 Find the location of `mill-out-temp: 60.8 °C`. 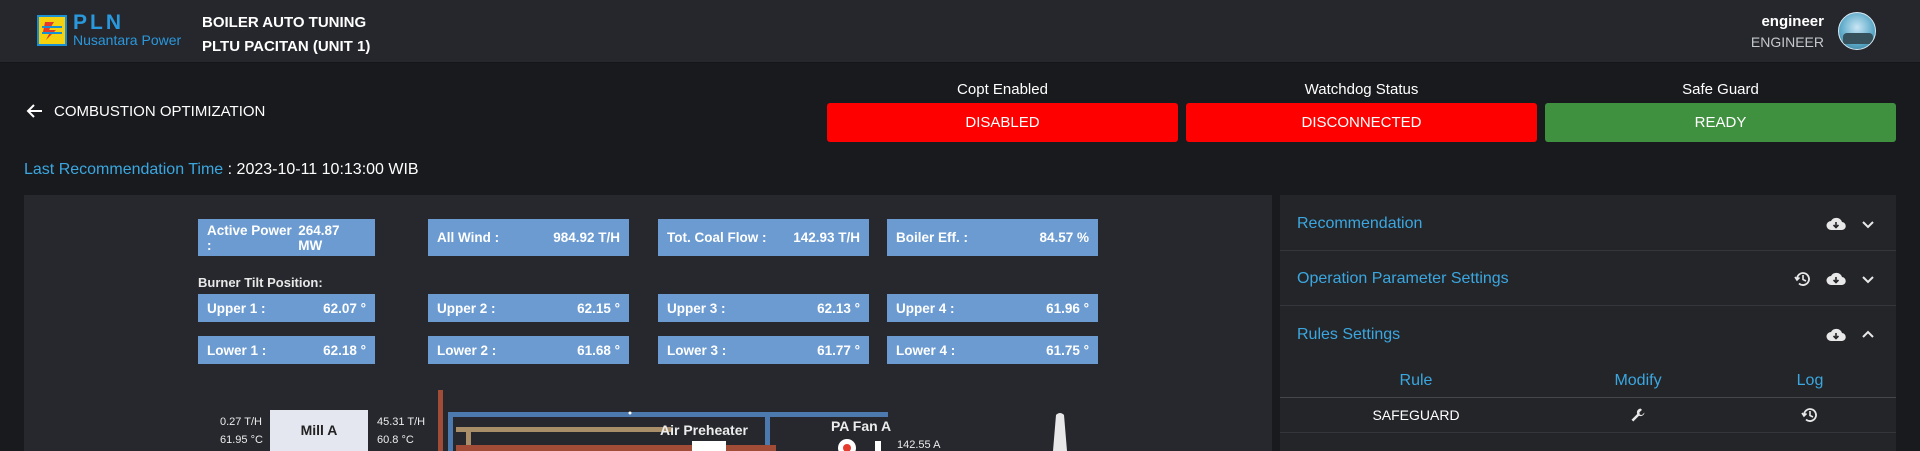

mill-out-temp: 60.8 °C is located at coordinates (395, 440).